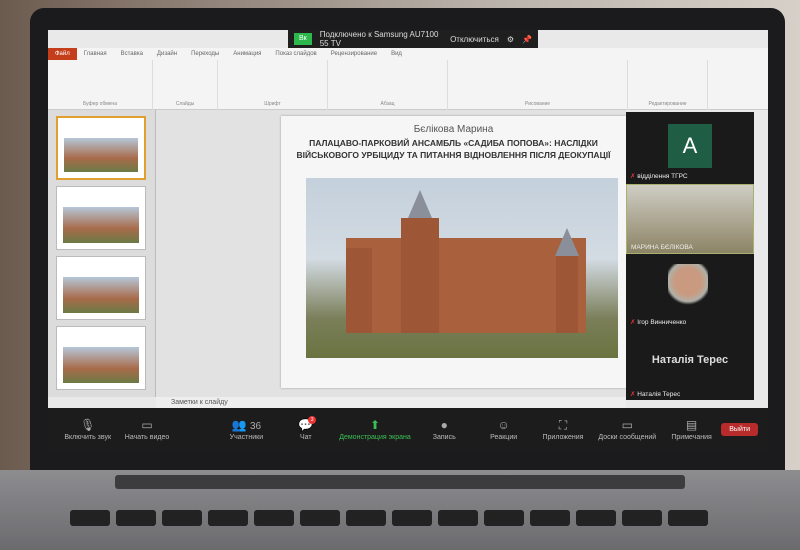  Describe the element at coordinates (354, 54) in the screenshot. I see `tab-review: Рецензирование` at that location.